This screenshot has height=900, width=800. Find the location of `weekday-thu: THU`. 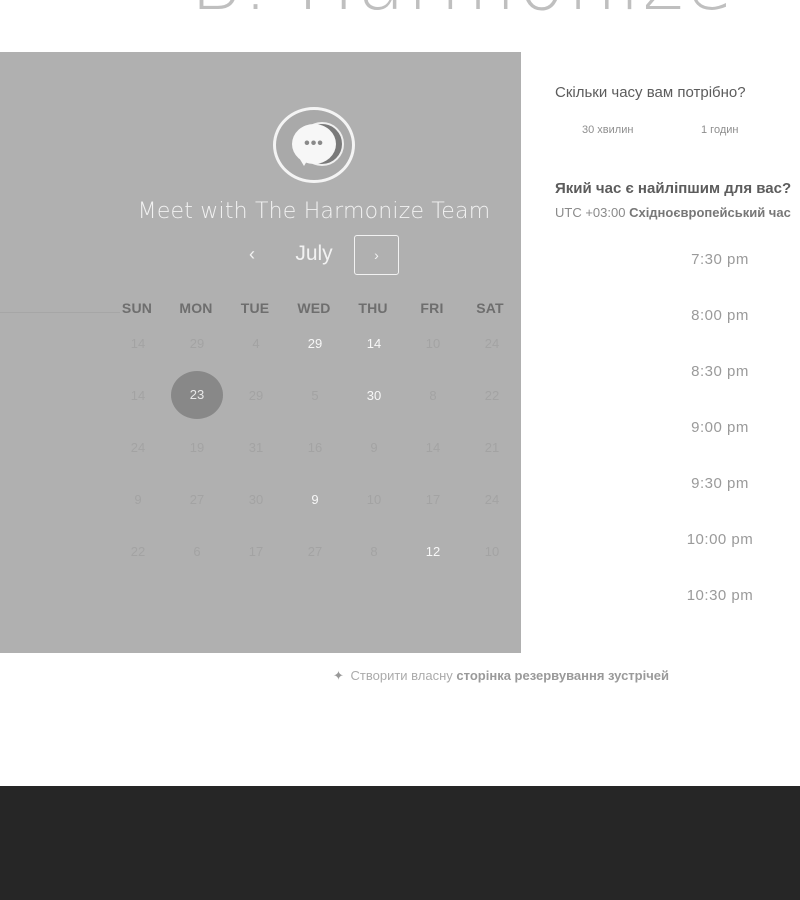

weekday-thu: THU is located at coordinates (373, 308).